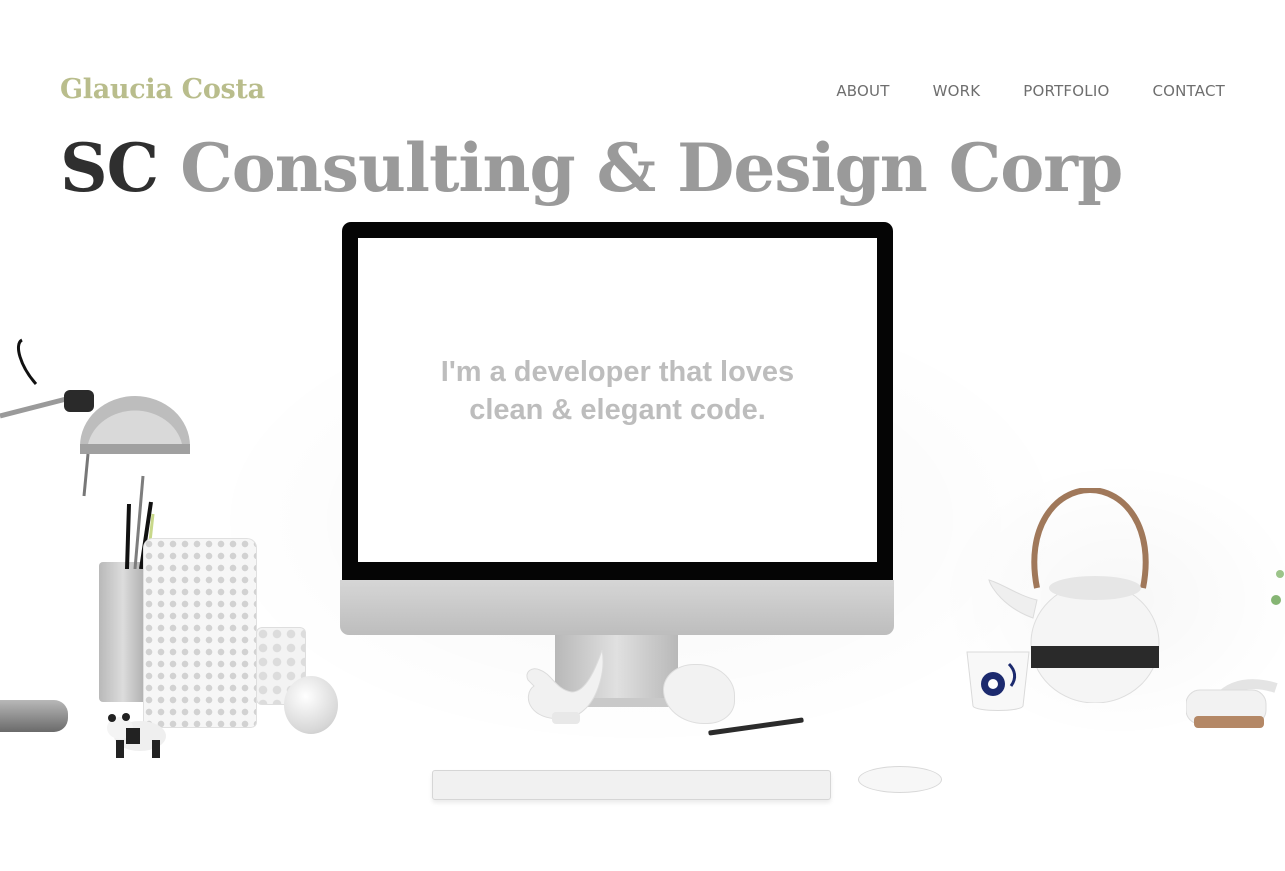 The image size is (1285, 871). I want to click on hero-headline: SC Consulting & Design Corp, so click(591, 168).